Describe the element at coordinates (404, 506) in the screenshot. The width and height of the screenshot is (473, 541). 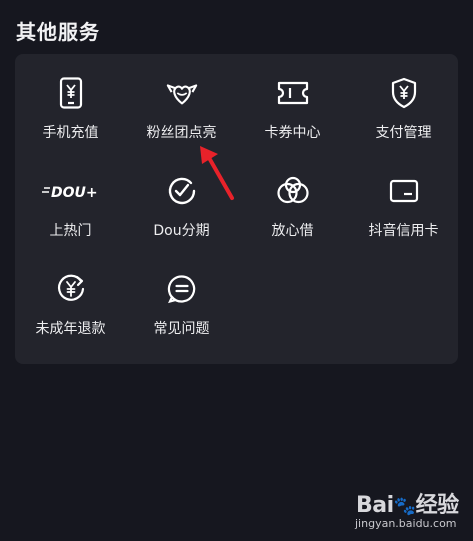
I see `paw-icon: 🐾` at that location.